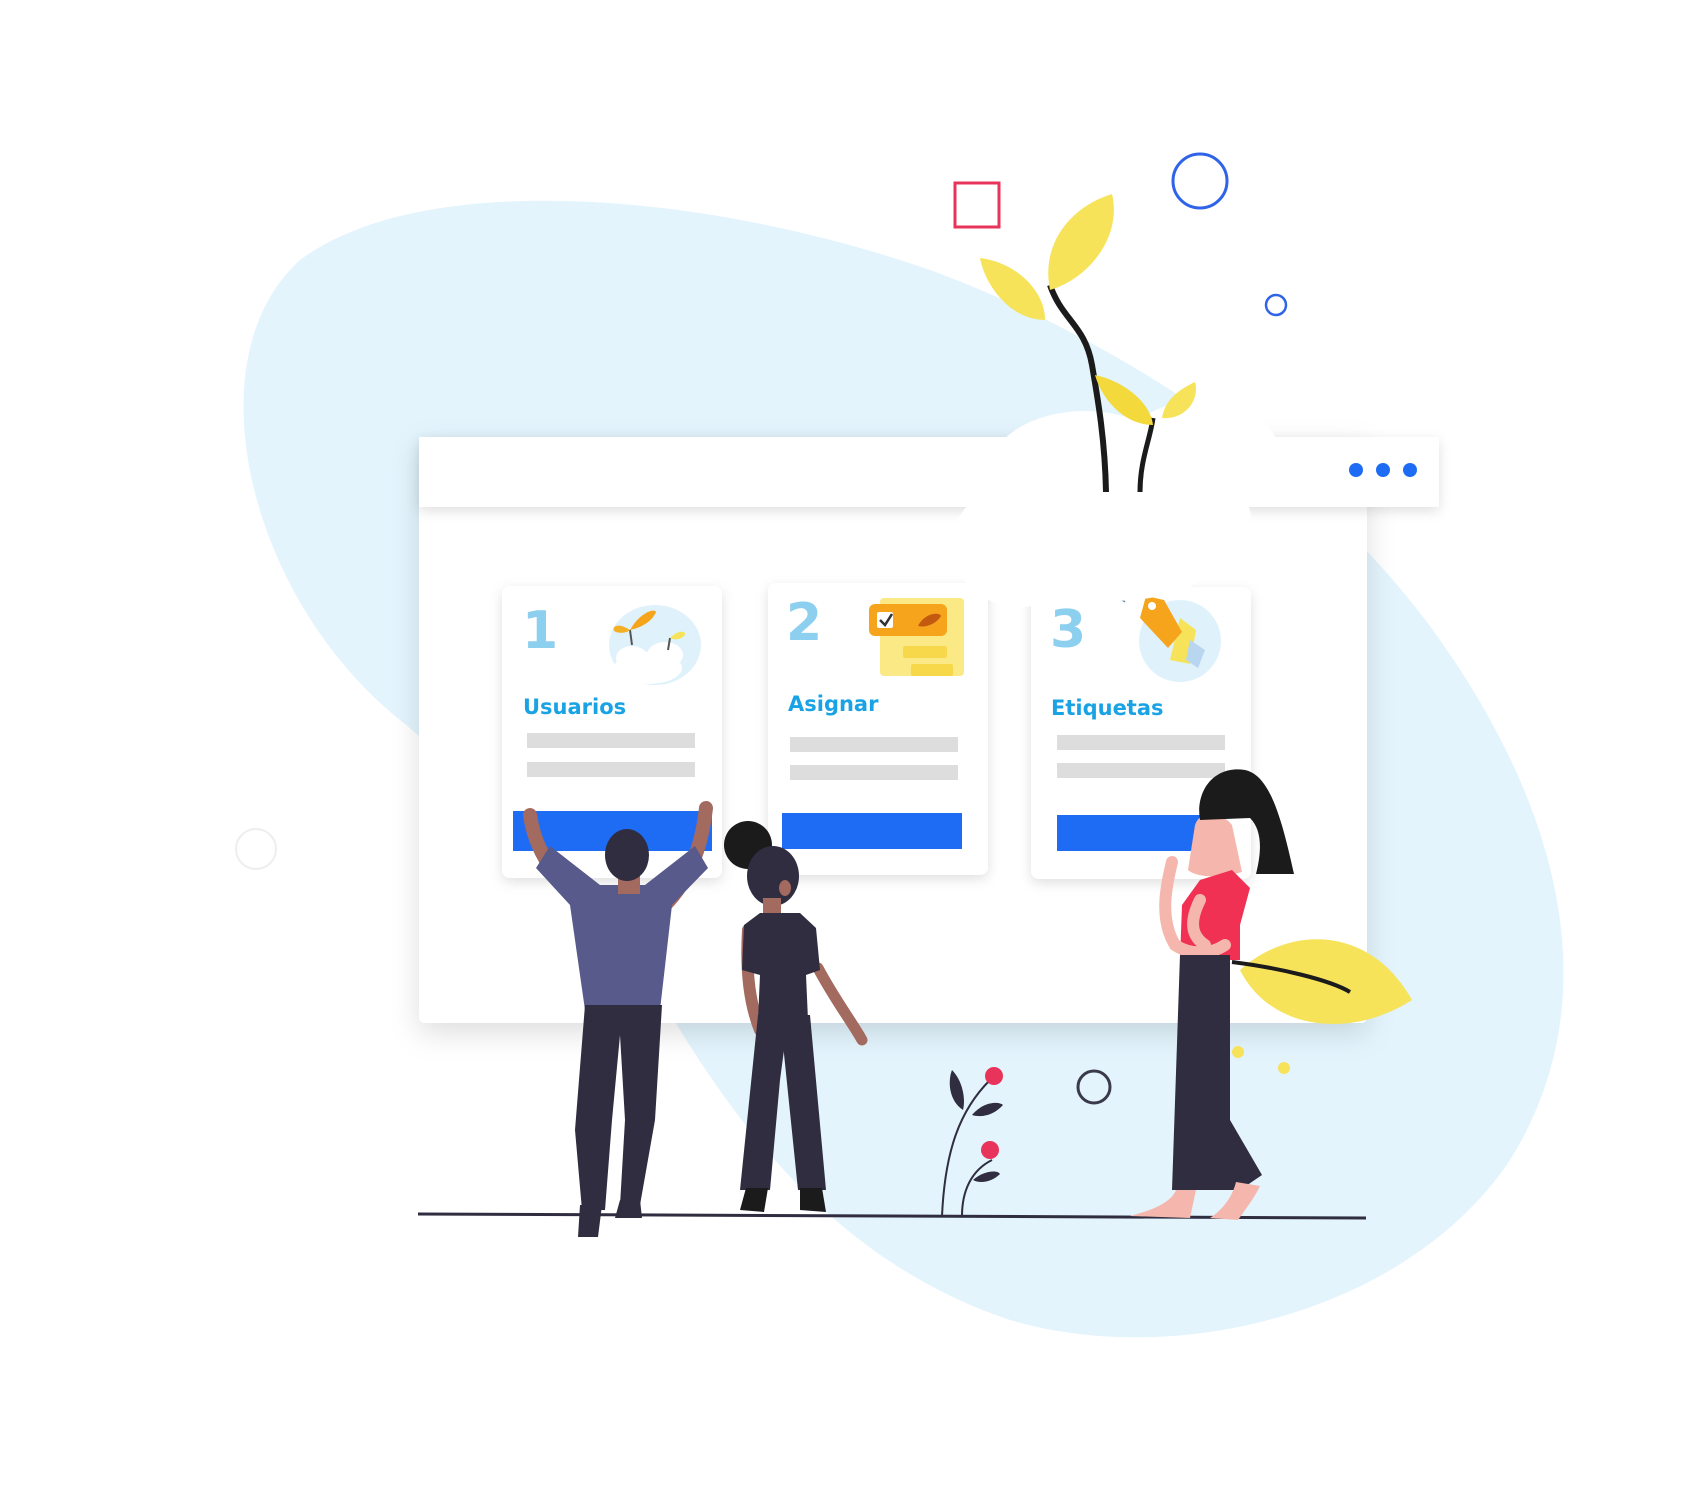  Describe the element at coordinates (1107, 708) in the screenshot. I see `step-title: Etiquetas` at that location.